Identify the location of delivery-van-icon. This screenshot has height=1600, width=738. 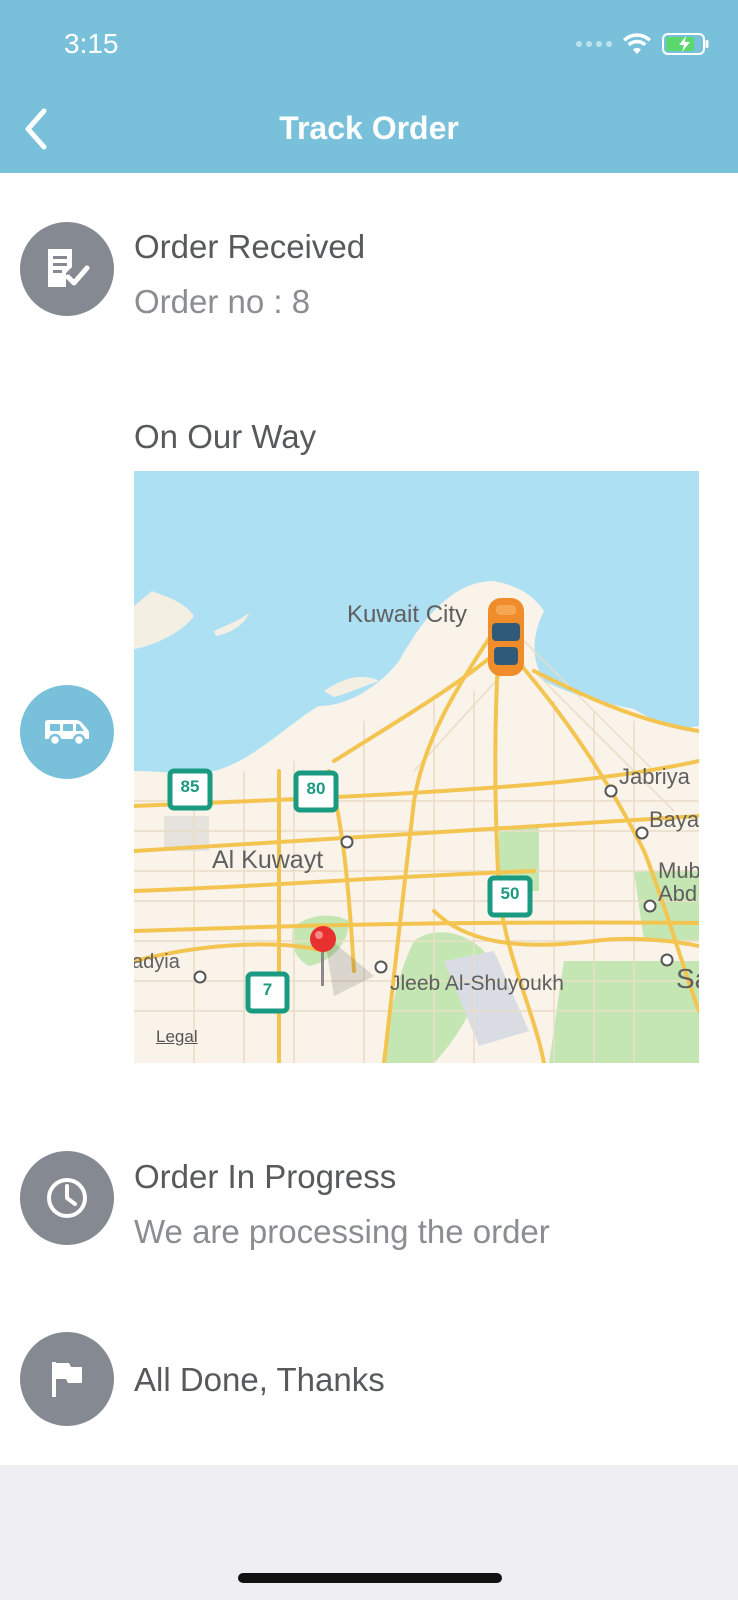
(67, 733).